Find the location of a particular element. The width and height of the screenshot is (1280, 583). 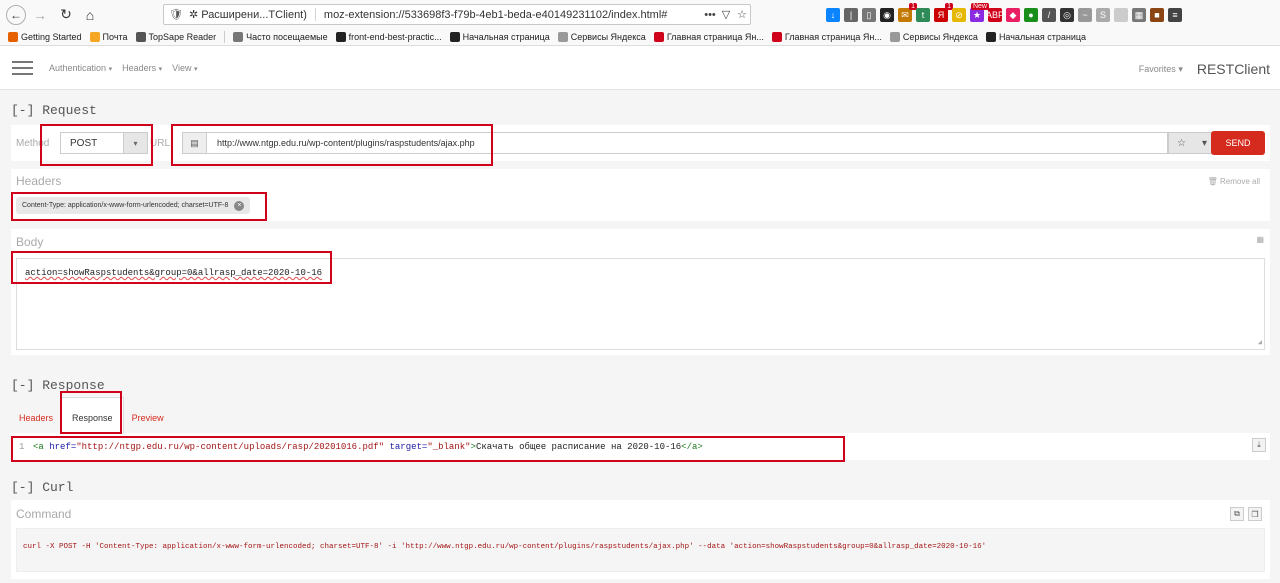

request-section-title: [-] Request is located at coordinates (54, 110).